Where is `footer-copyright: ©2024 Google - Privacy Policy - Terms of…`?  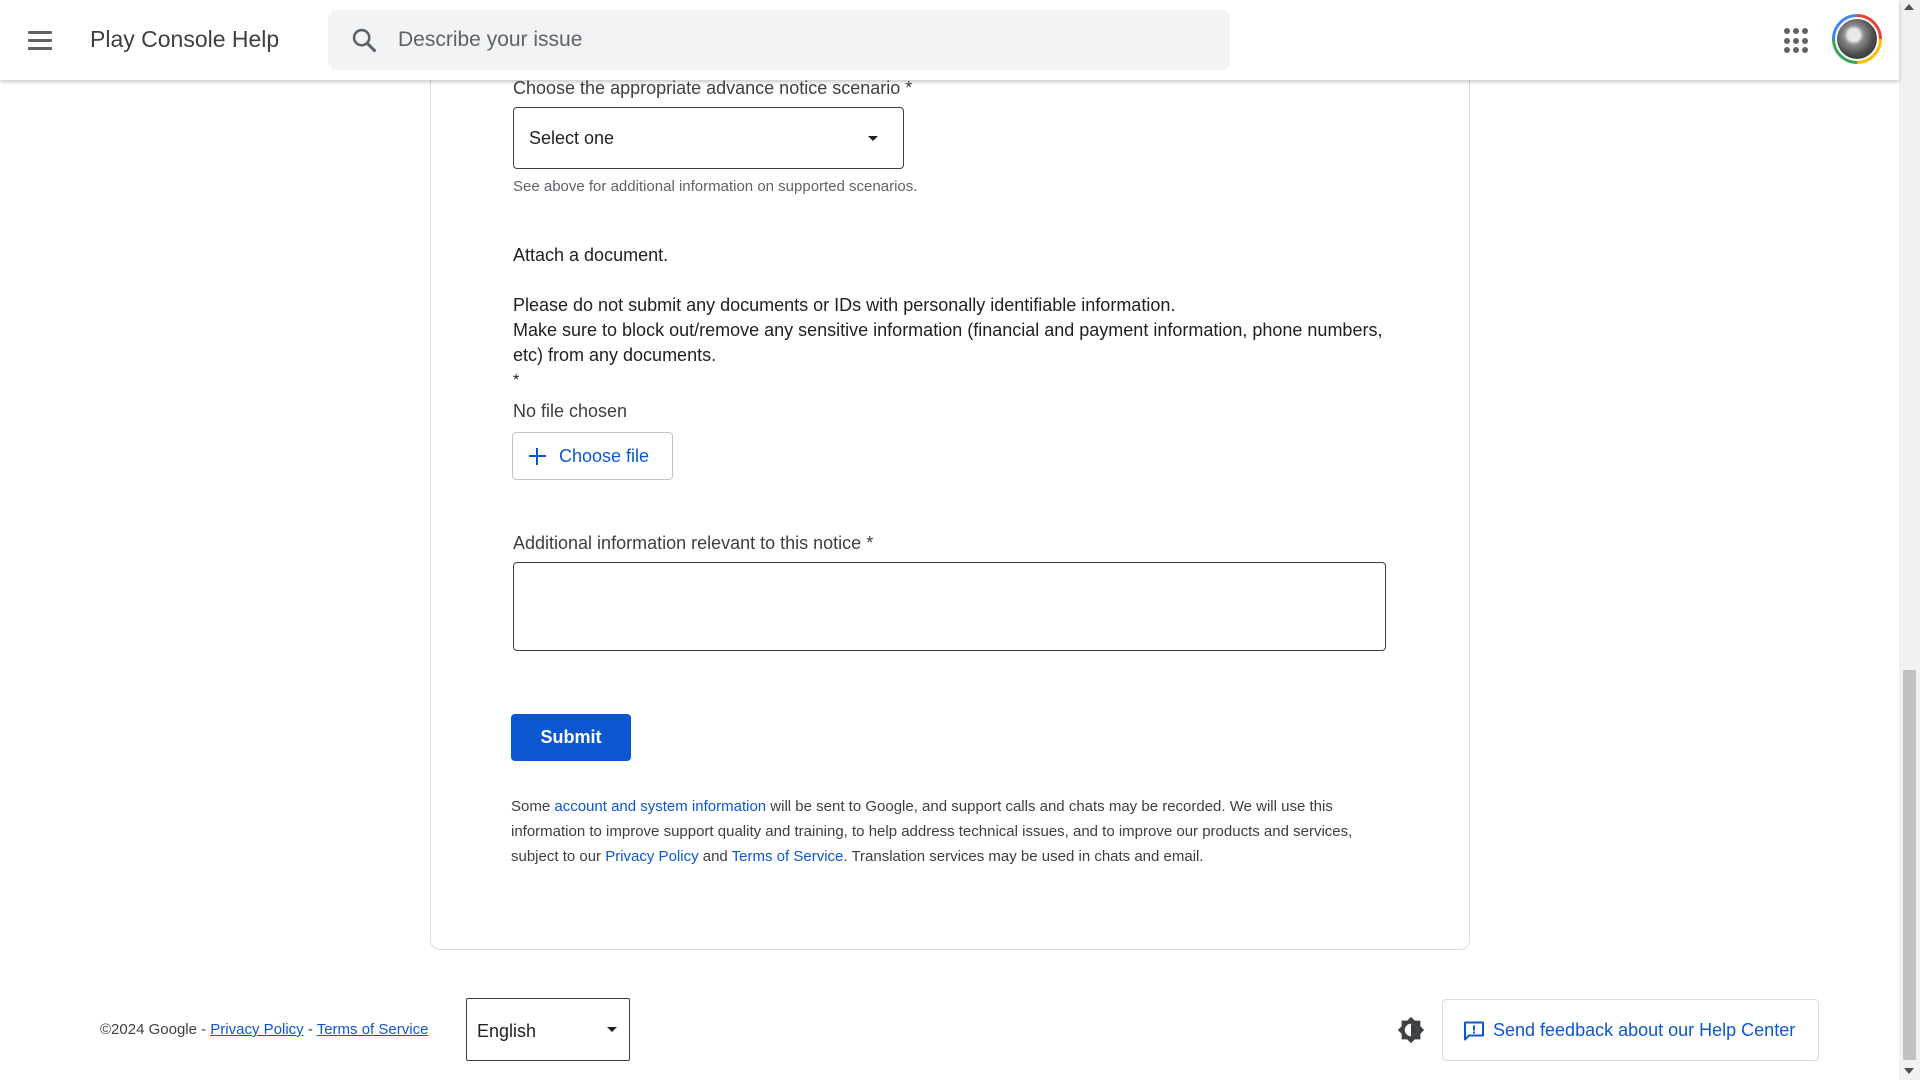
footer-copyright: ©2024 Google - Privacy Policy - Terms of… is located at coordinates (264, 1029).